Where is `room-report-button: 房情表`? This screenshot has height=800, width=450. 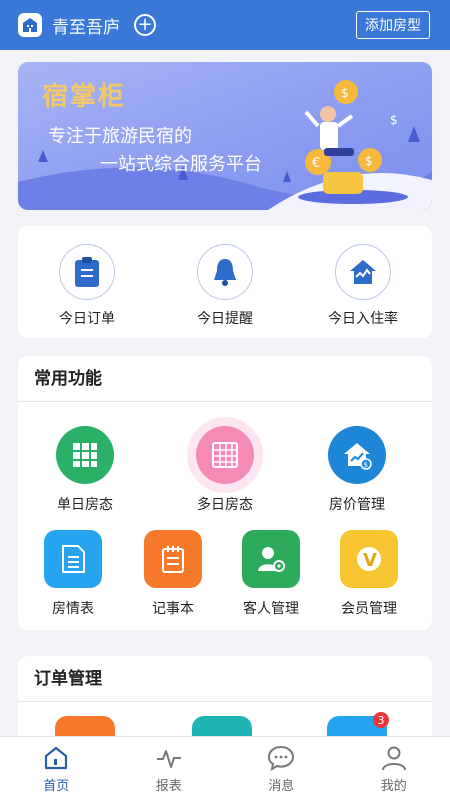
room-report-button: 房情表 is located at coordinates (73, 574).